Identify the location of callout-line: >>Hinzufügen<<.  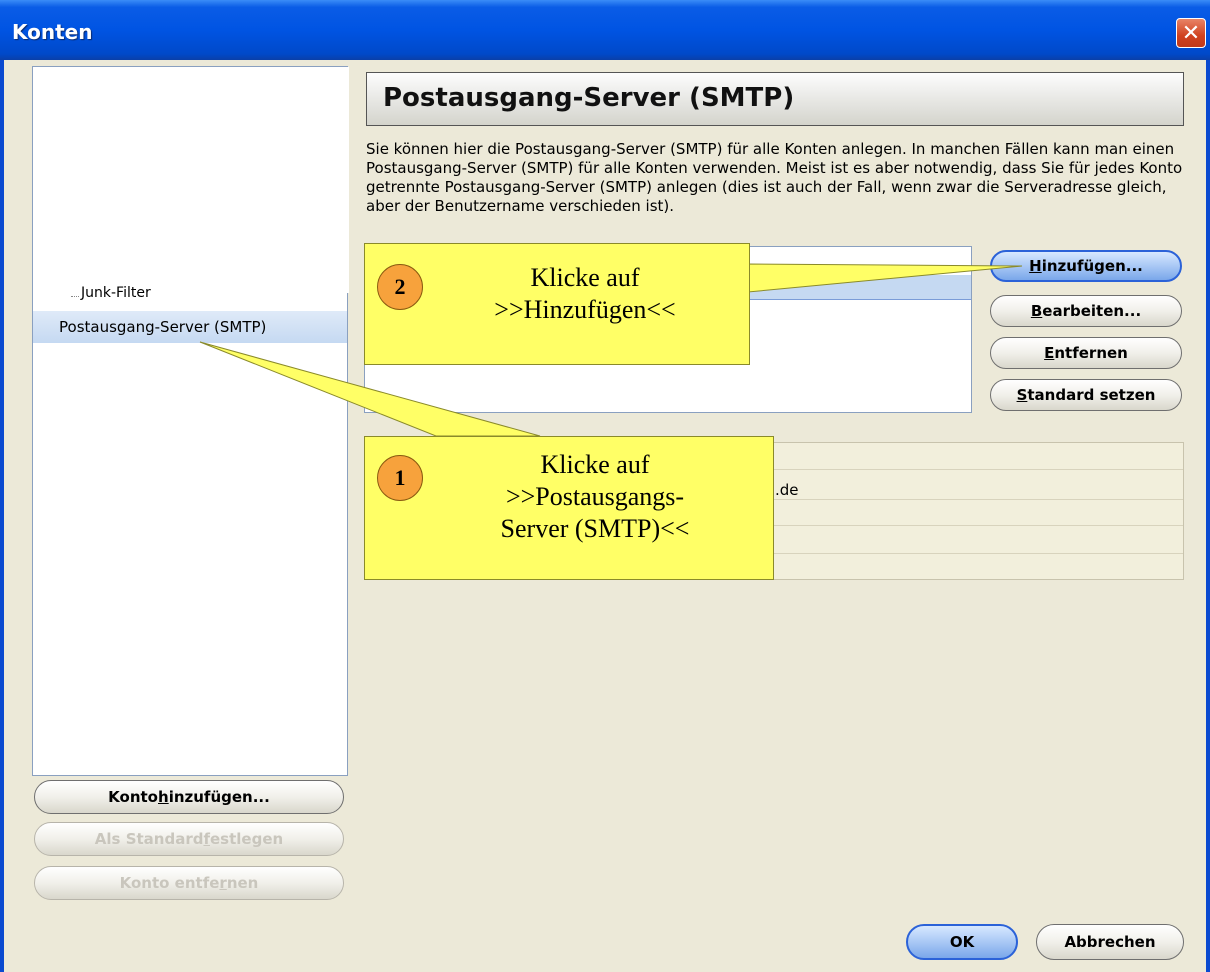
(585, 309).